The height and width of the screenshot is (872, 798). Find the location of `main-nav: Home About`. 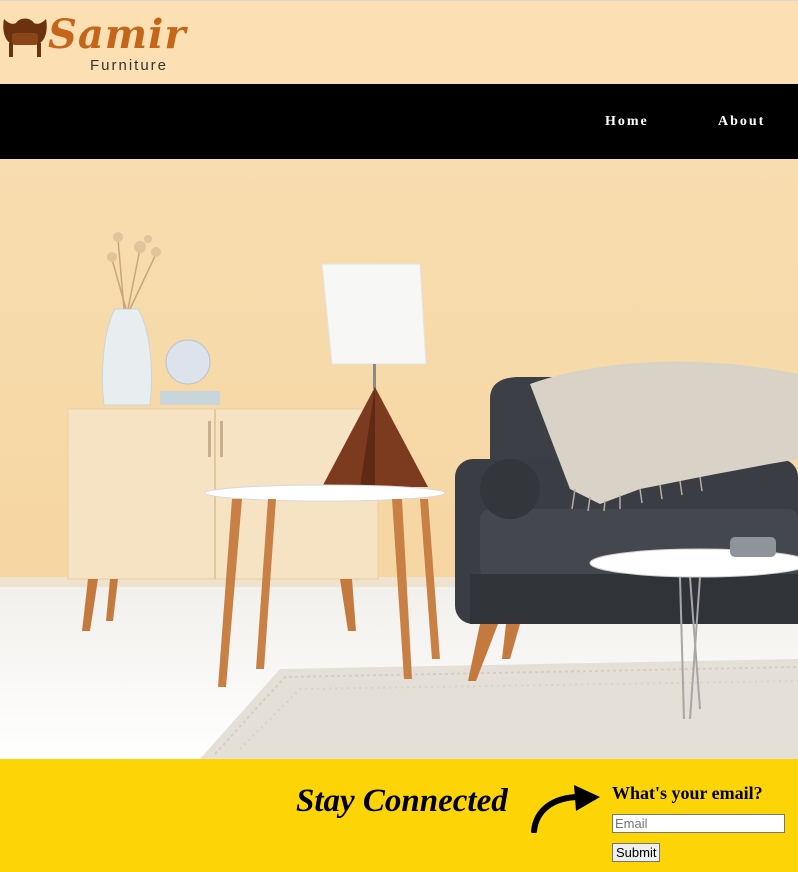

main-nav: Home About is located at coordinates (399, 121).